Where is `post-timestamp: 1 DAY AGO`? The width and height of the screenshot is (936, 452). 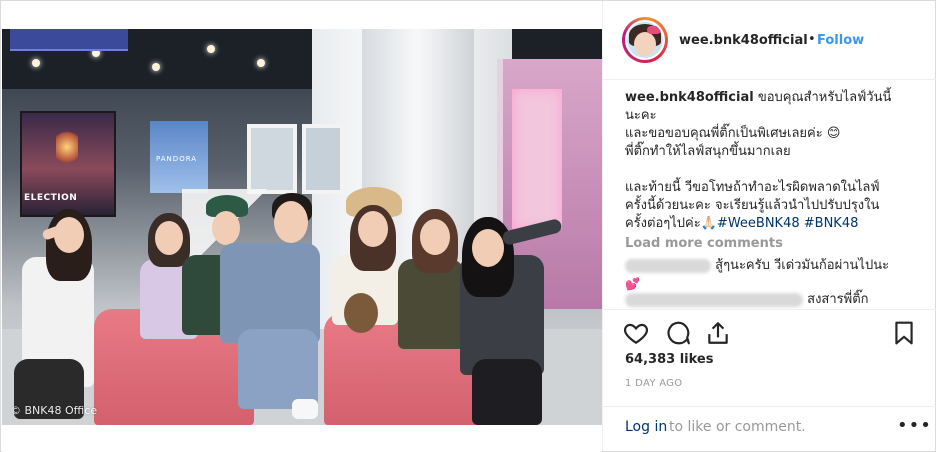 post-timestamp: 1 DAY AGO is located at coordinates (653, 383).